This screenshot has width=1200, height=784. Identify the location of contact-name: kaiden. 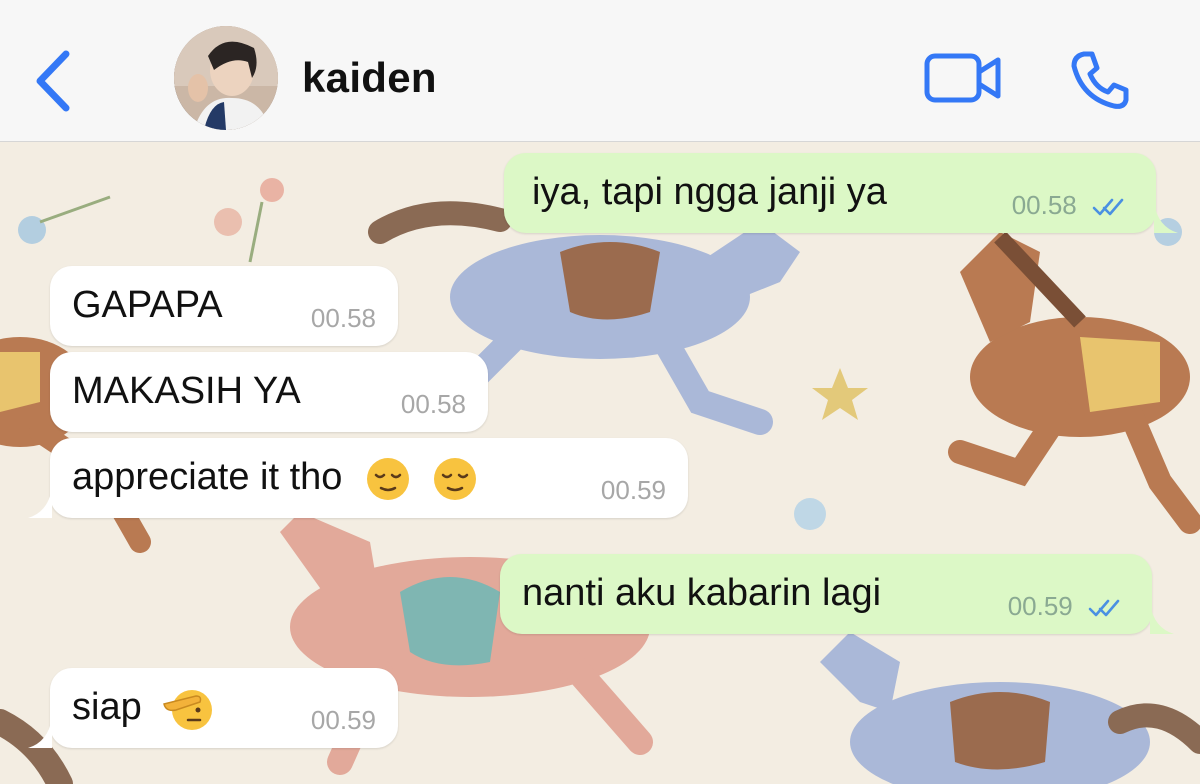
(369, 78).